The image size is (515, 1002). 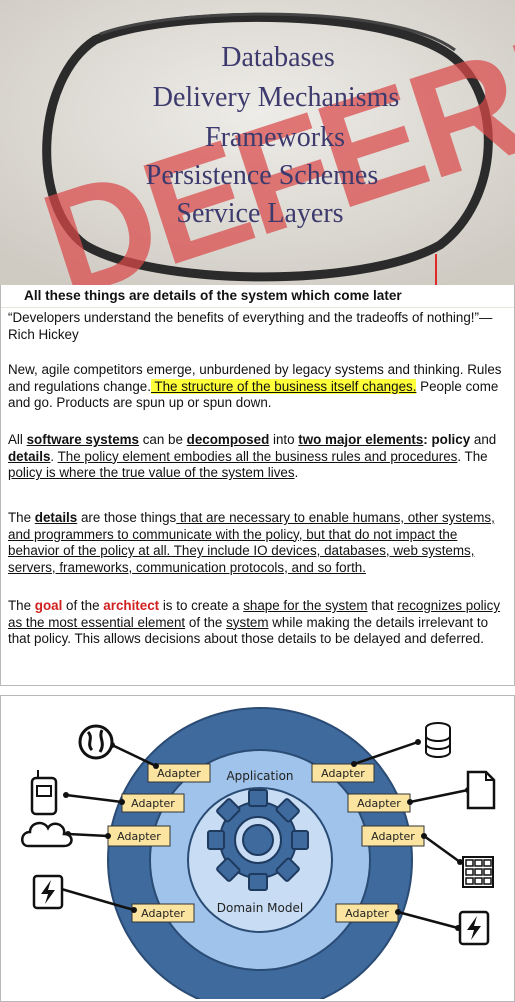 What do you see at coordinates (361, 439) in the screenshot?
I see `term-two-major-elements: two major elements` at bounding box center [361, 439].